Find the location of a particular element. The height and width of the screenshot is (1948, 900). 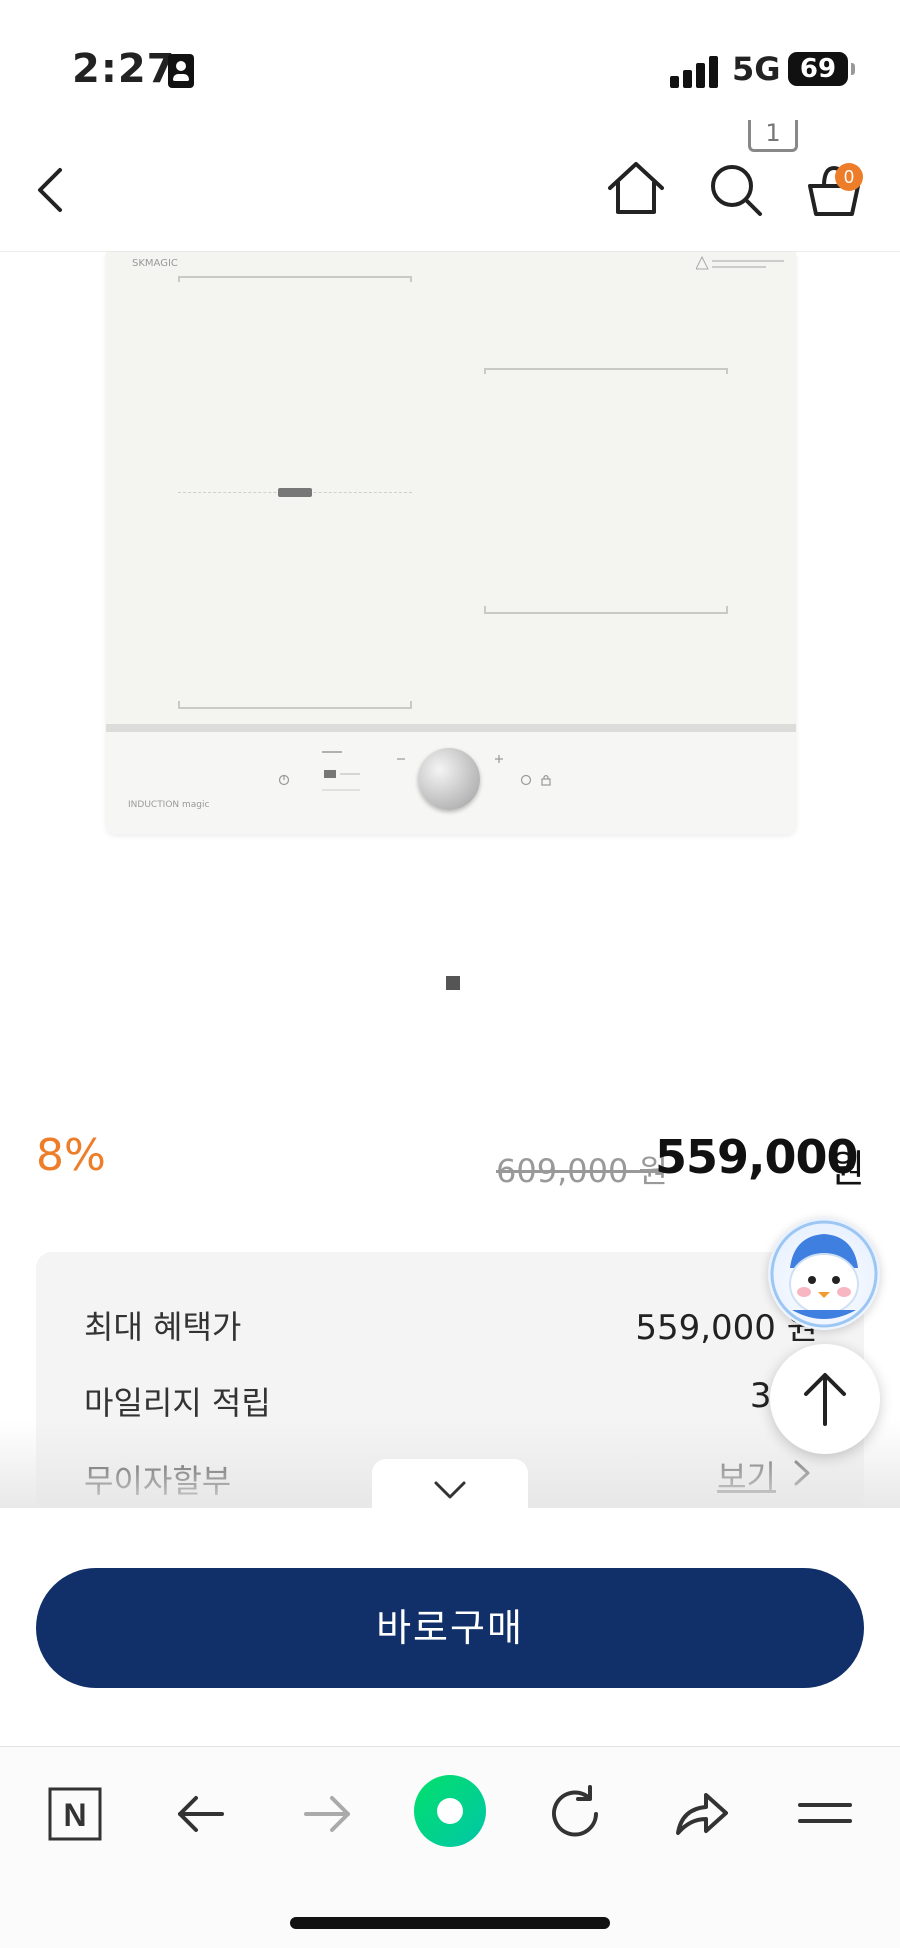

benefit-label-mileage: 마일리지 적립 is located at coordinates (177, 1403).